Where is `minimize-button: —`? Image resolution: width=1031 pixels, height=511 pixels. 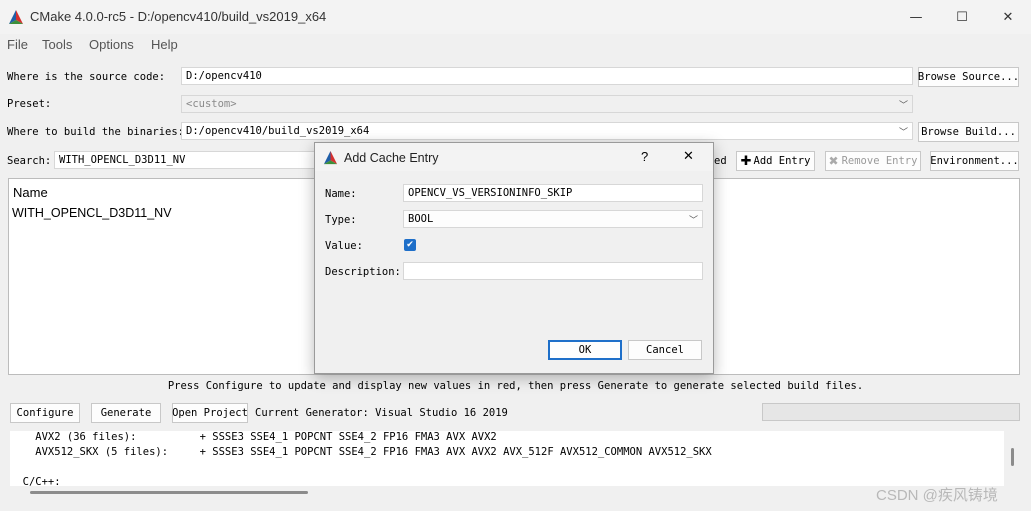
minimize-button: — is located at coordinates (916, 17).